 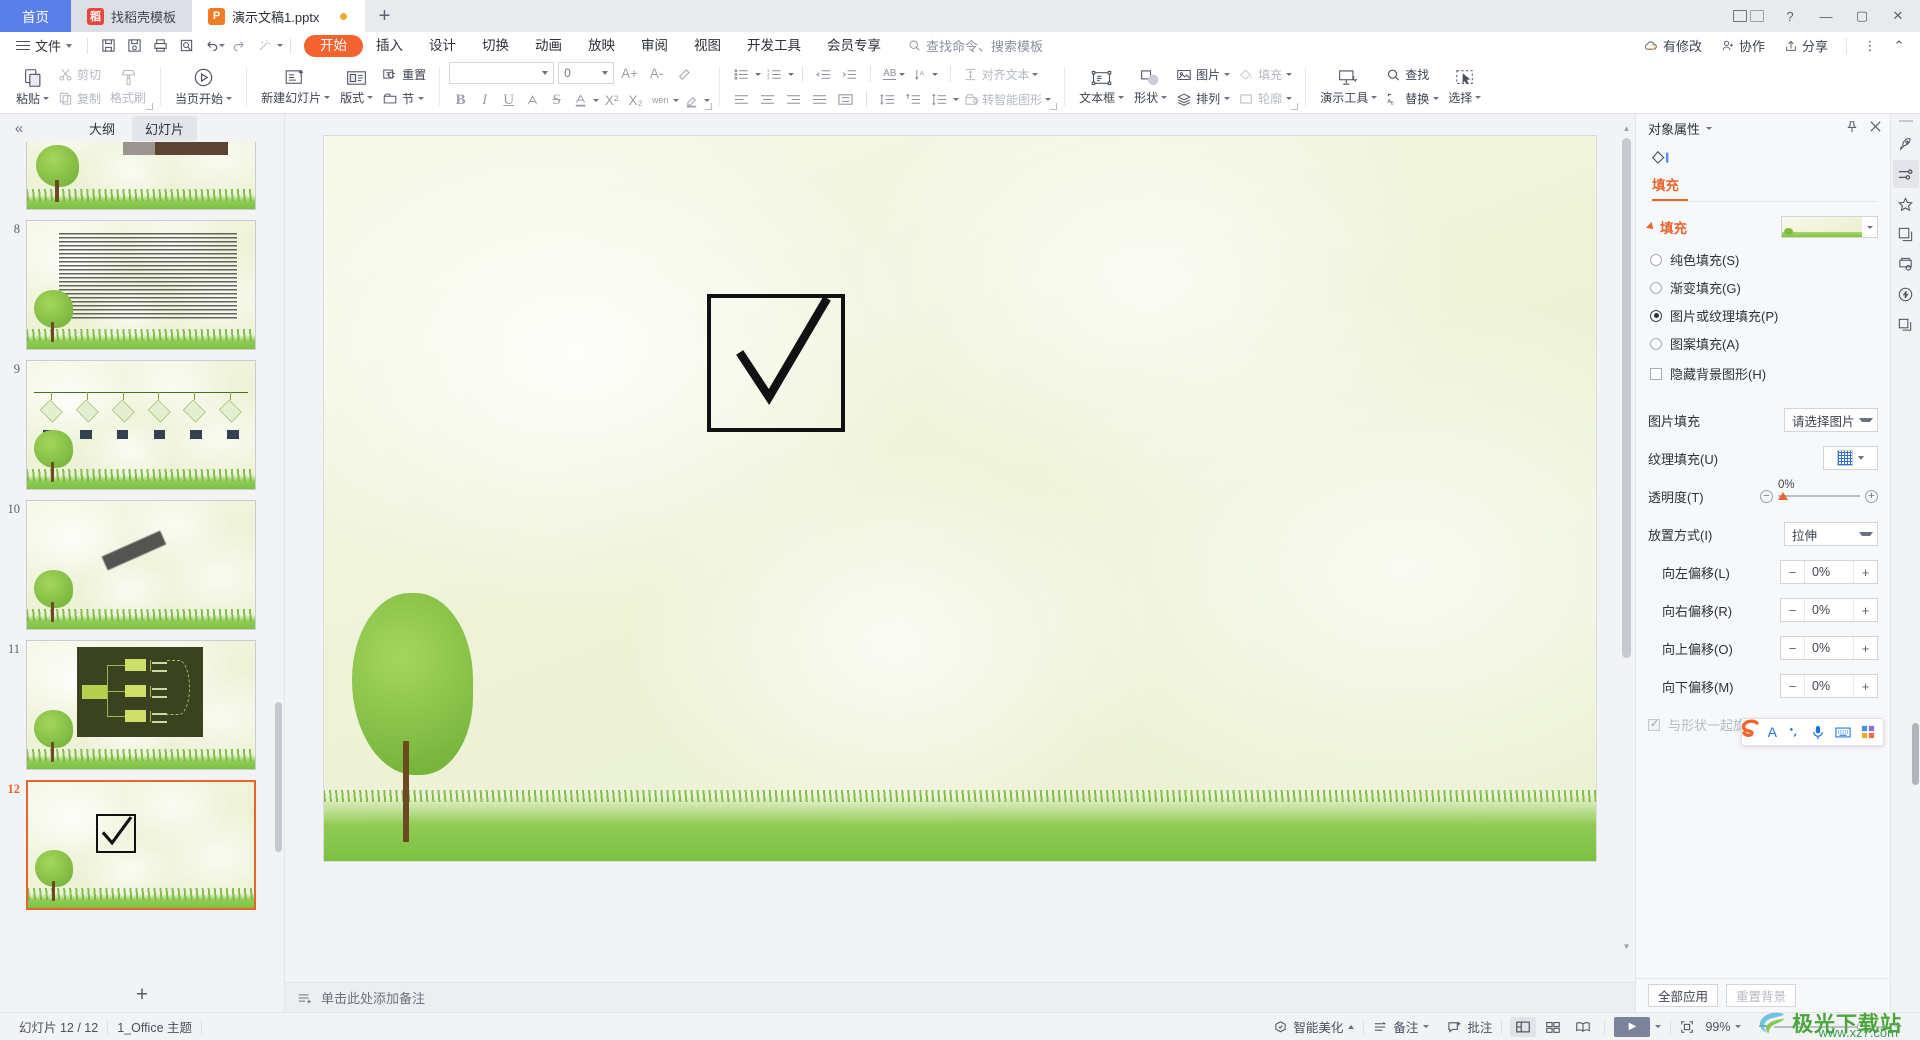 I want to click on scroll-up-icon: ▲, so click(x=1626, y=128).